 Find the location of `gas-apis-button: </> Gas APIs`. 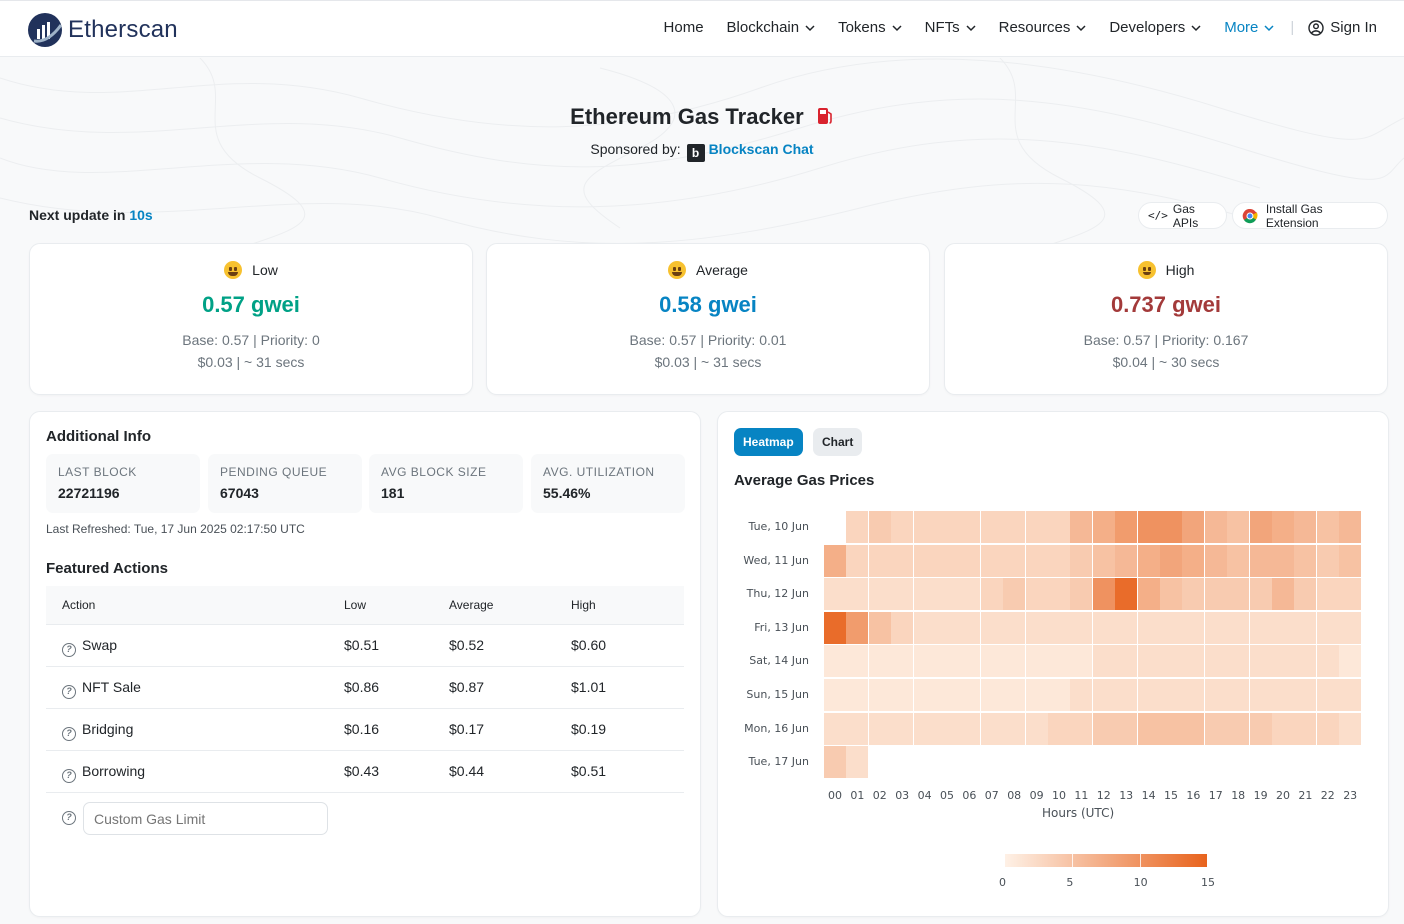

gas-apis-button: </> Gas APIs is located at coordinates (1182, 216).